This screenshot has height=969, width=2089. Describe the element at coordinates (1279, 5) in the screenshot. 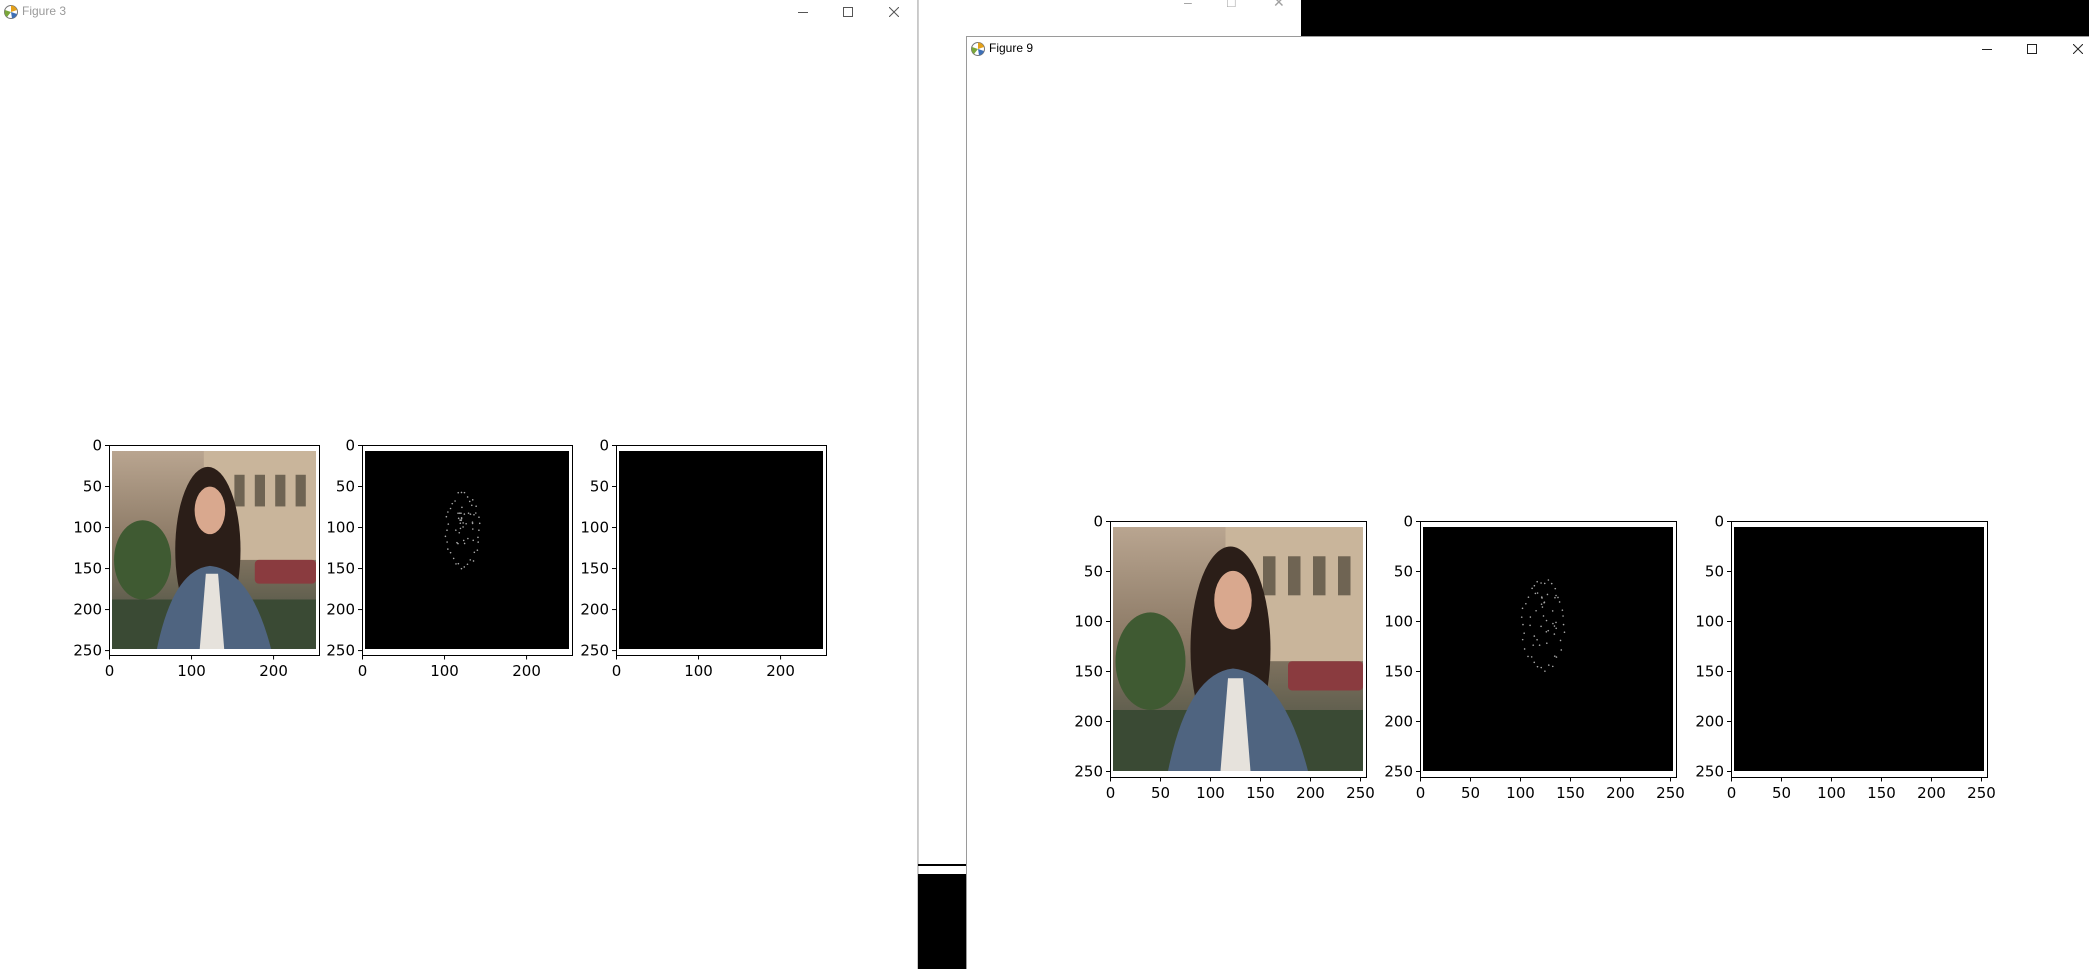

I see `close-icon: ✕` at that location.